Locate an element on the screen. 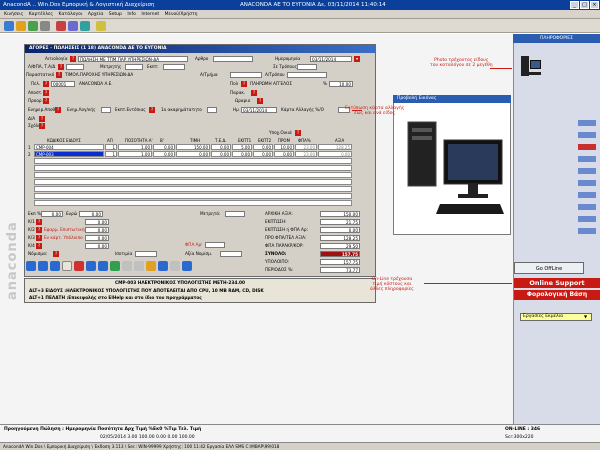 The image size is (600, 451). calendar-icon: ▾ is located at coordinates (357, 59).